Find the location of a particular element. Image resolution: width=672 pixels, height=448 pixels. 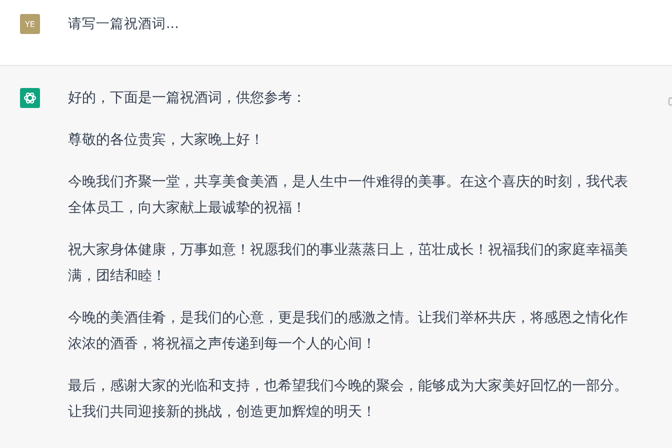

message-paragraph: 今晚的美酒佳肴，是我们的心意，更是我们的感激之情。让我们举杯共庆，将感恩之情化作 浓浓的酒香，将祝福之声传递到每一个人的心间！ is located at coordinates (348, 331).